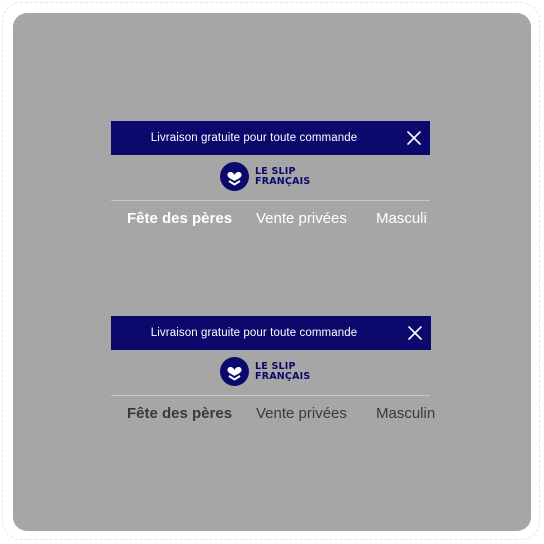 This screenshot has width=544, height=544. I want to click on nav-item-masculin: Masculi, so click(401, 218).